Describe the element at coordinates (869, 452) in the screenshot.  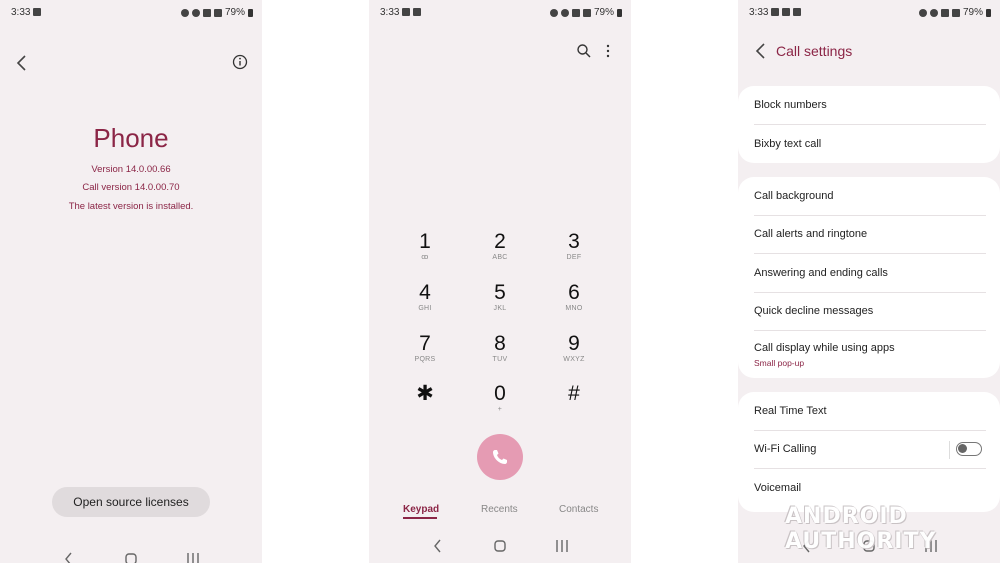
I see `settings-group-3: Real Time Text Wi-Fi Calling Voicemail` at that location.